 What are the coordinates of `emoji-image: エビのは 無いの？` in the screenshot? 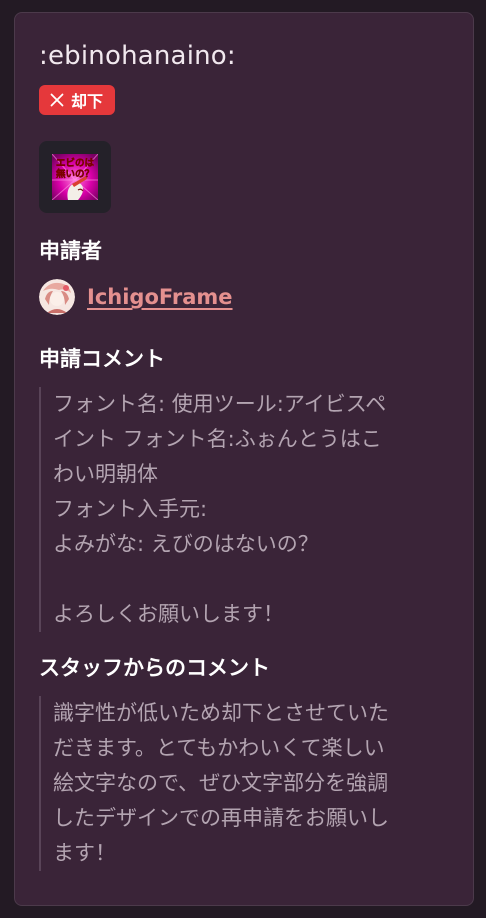 It's located at (75, 177).